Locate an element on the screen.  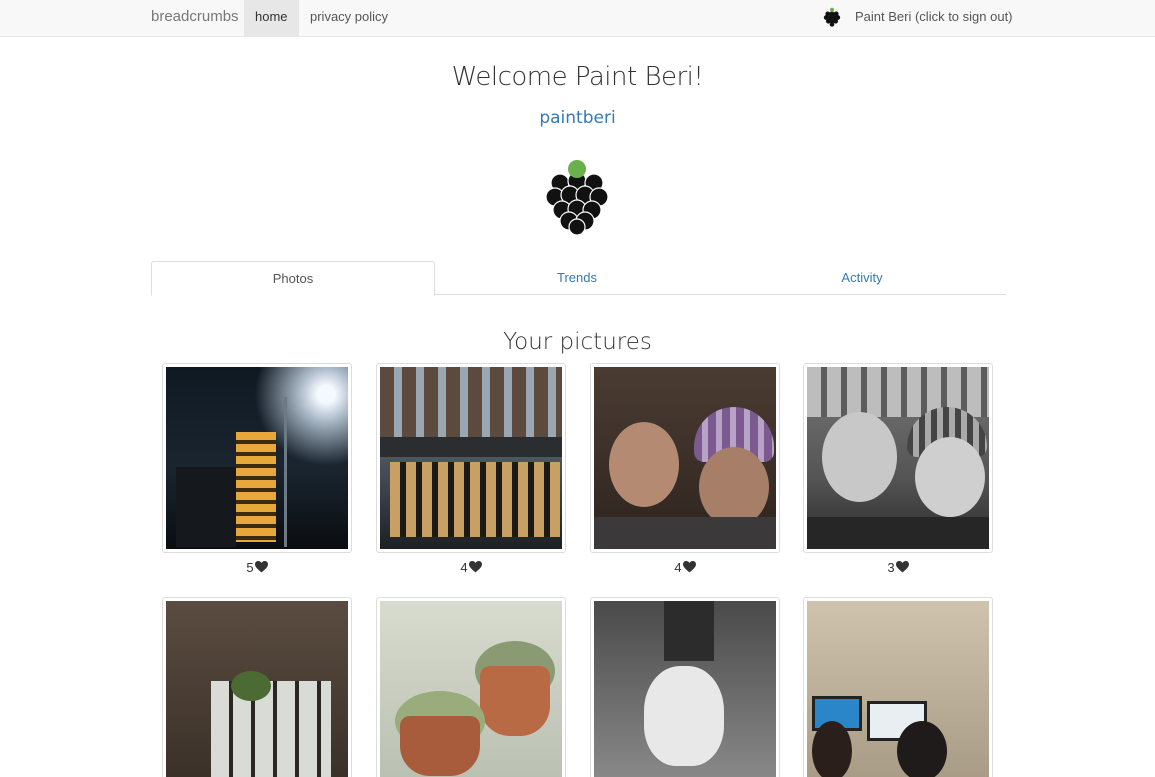
section-title: Your pictures is located at coordinates (577, 342).